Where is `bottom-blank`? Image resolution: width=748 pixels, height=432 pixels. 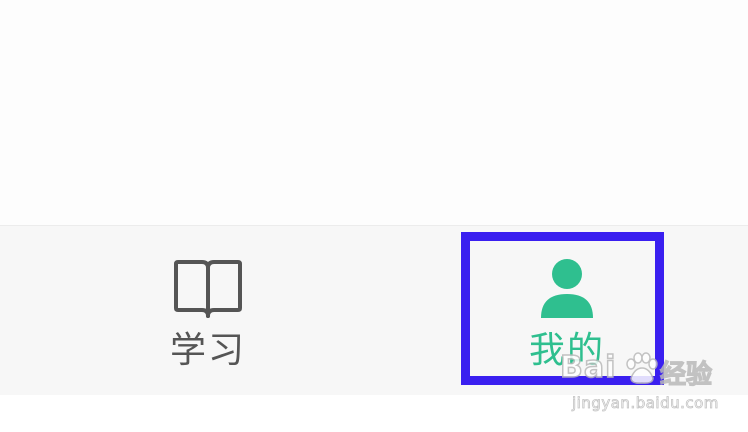
bottom-blank is located at coordinates (374, 413).